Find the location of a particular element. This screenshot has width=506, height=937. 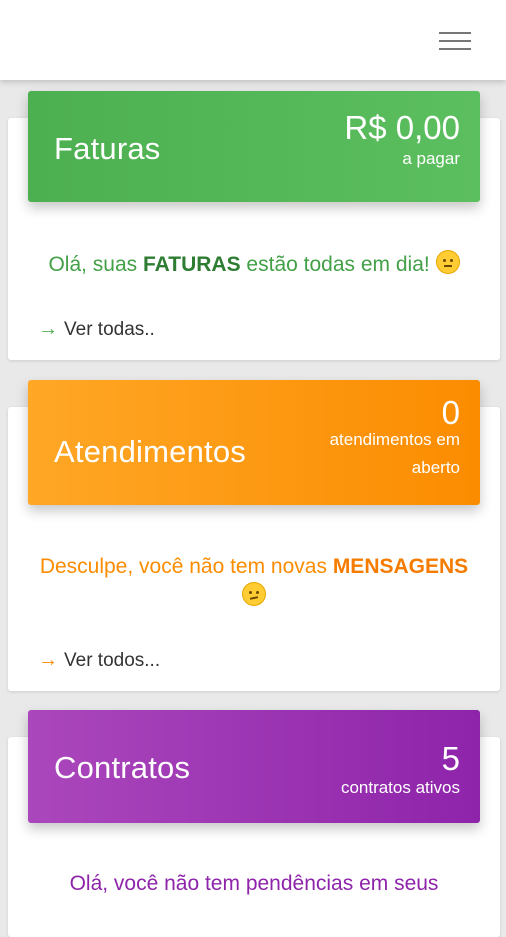

contratos-message: Olá, você não tem pendências em seus is located at coordinates (254, 883).